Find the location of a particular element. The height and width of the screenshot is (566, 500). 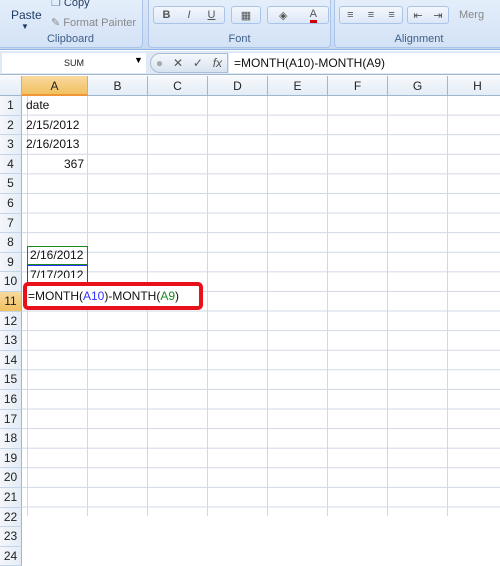

bold-button: B is located at coordinates (167, 15).